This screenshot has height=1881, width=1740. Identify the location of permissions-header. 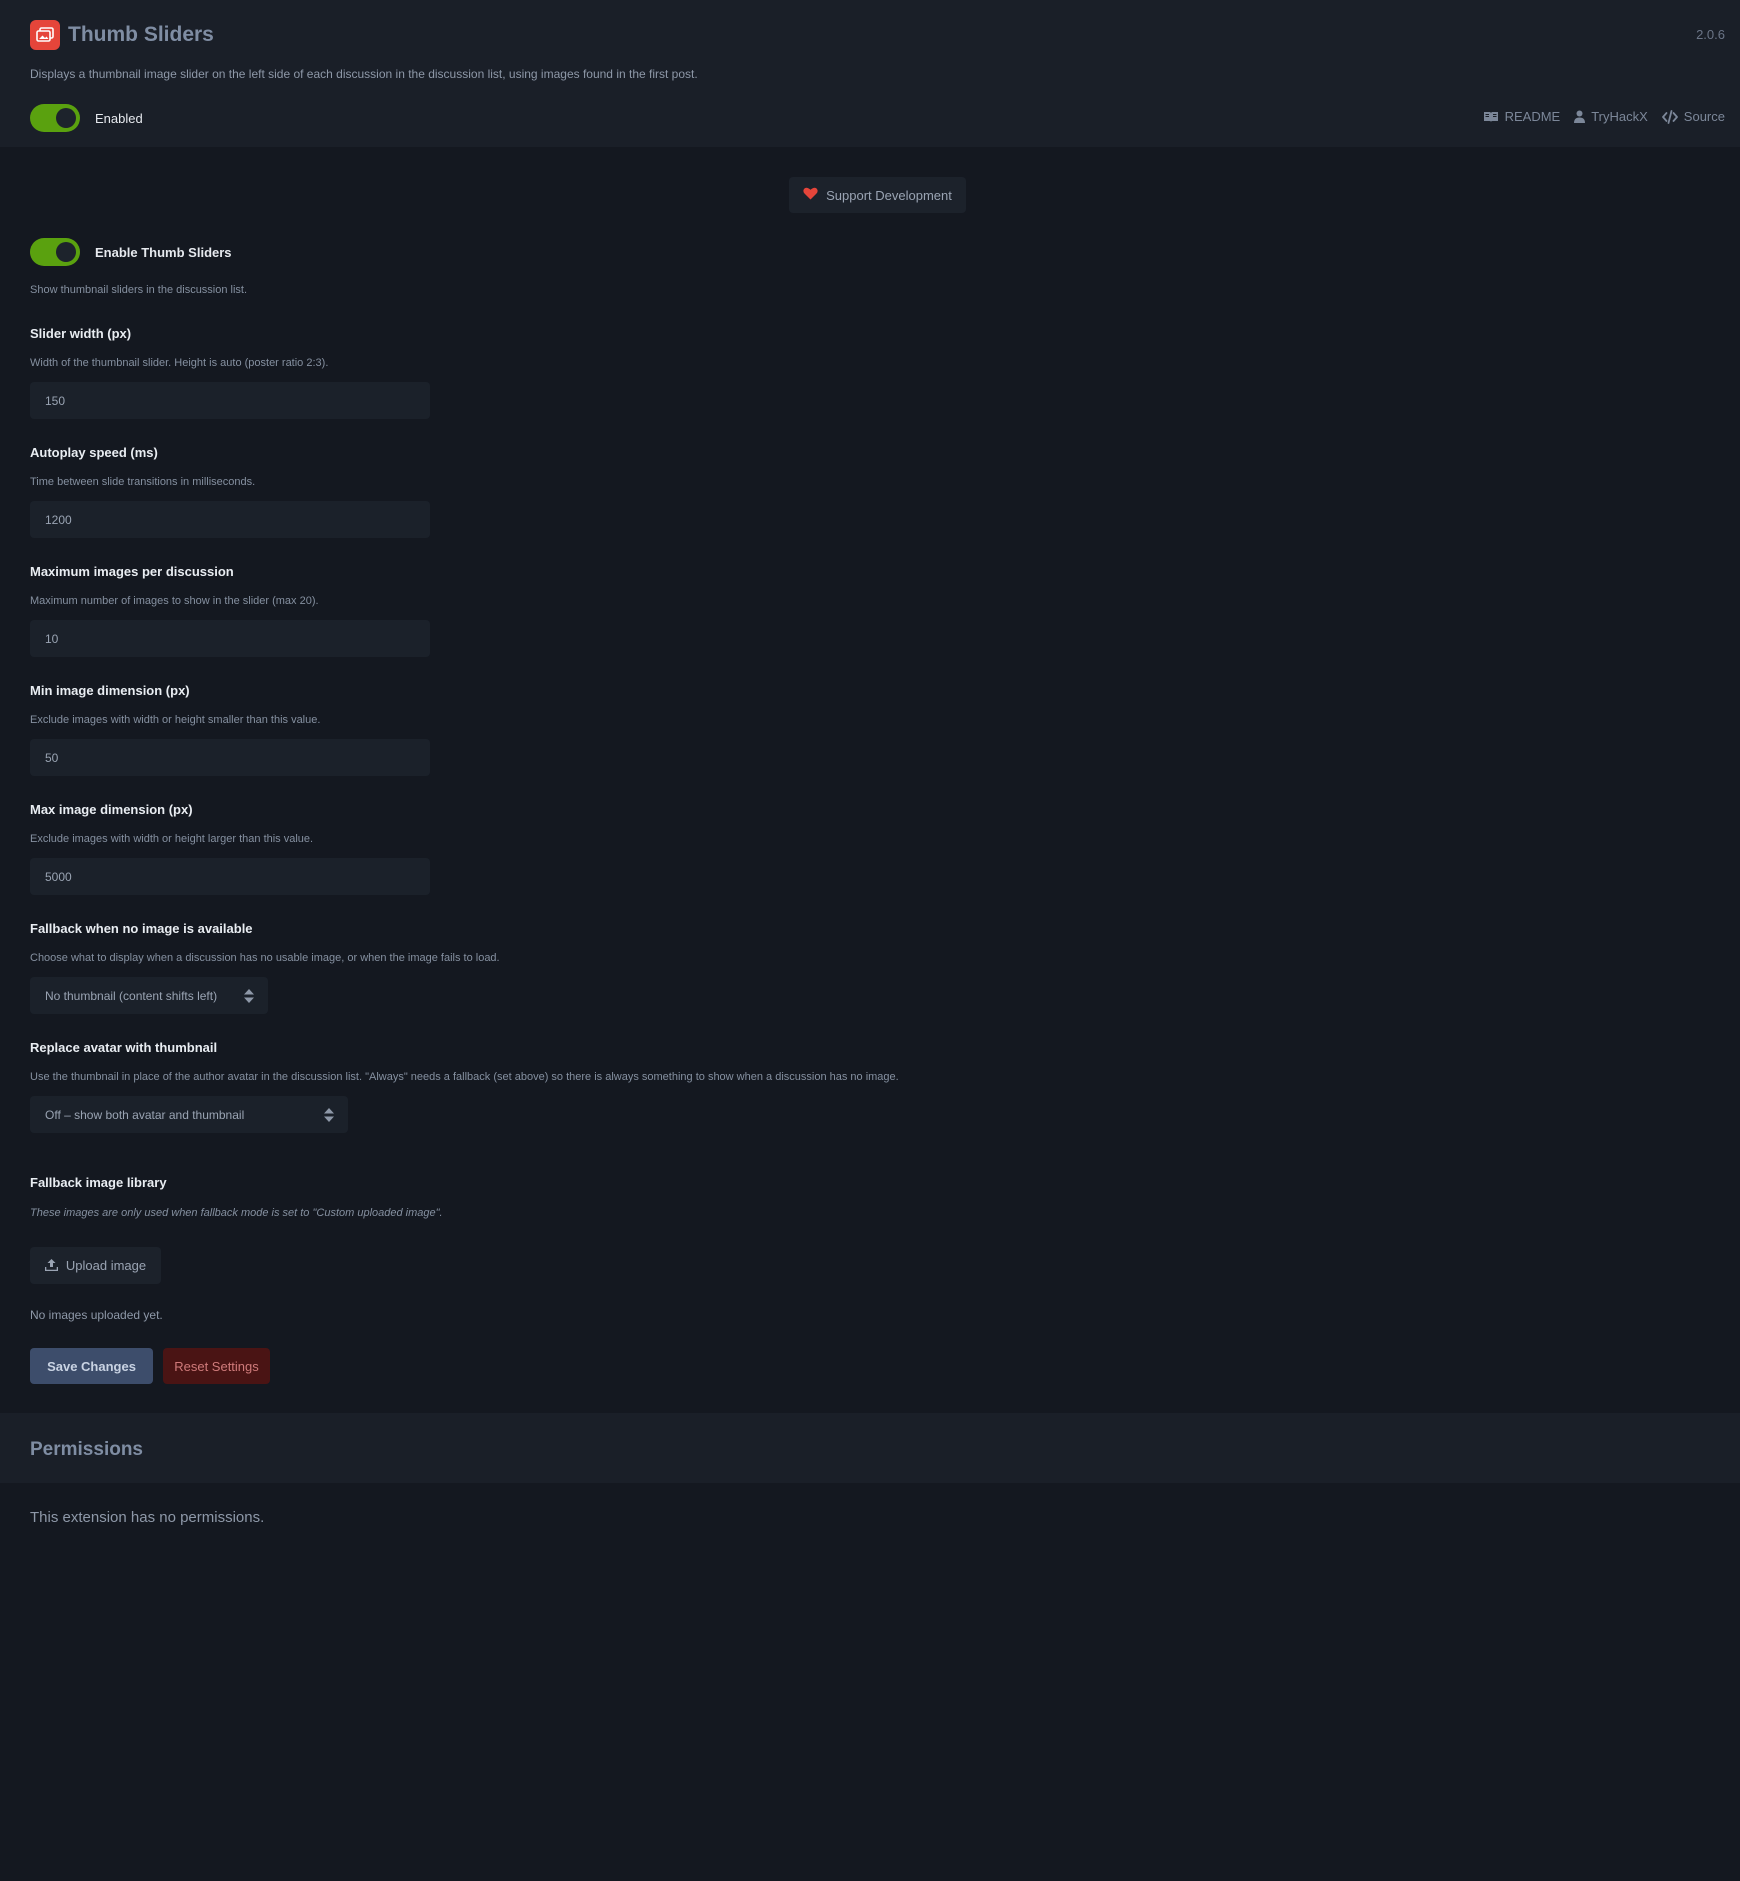
(870, 1448).